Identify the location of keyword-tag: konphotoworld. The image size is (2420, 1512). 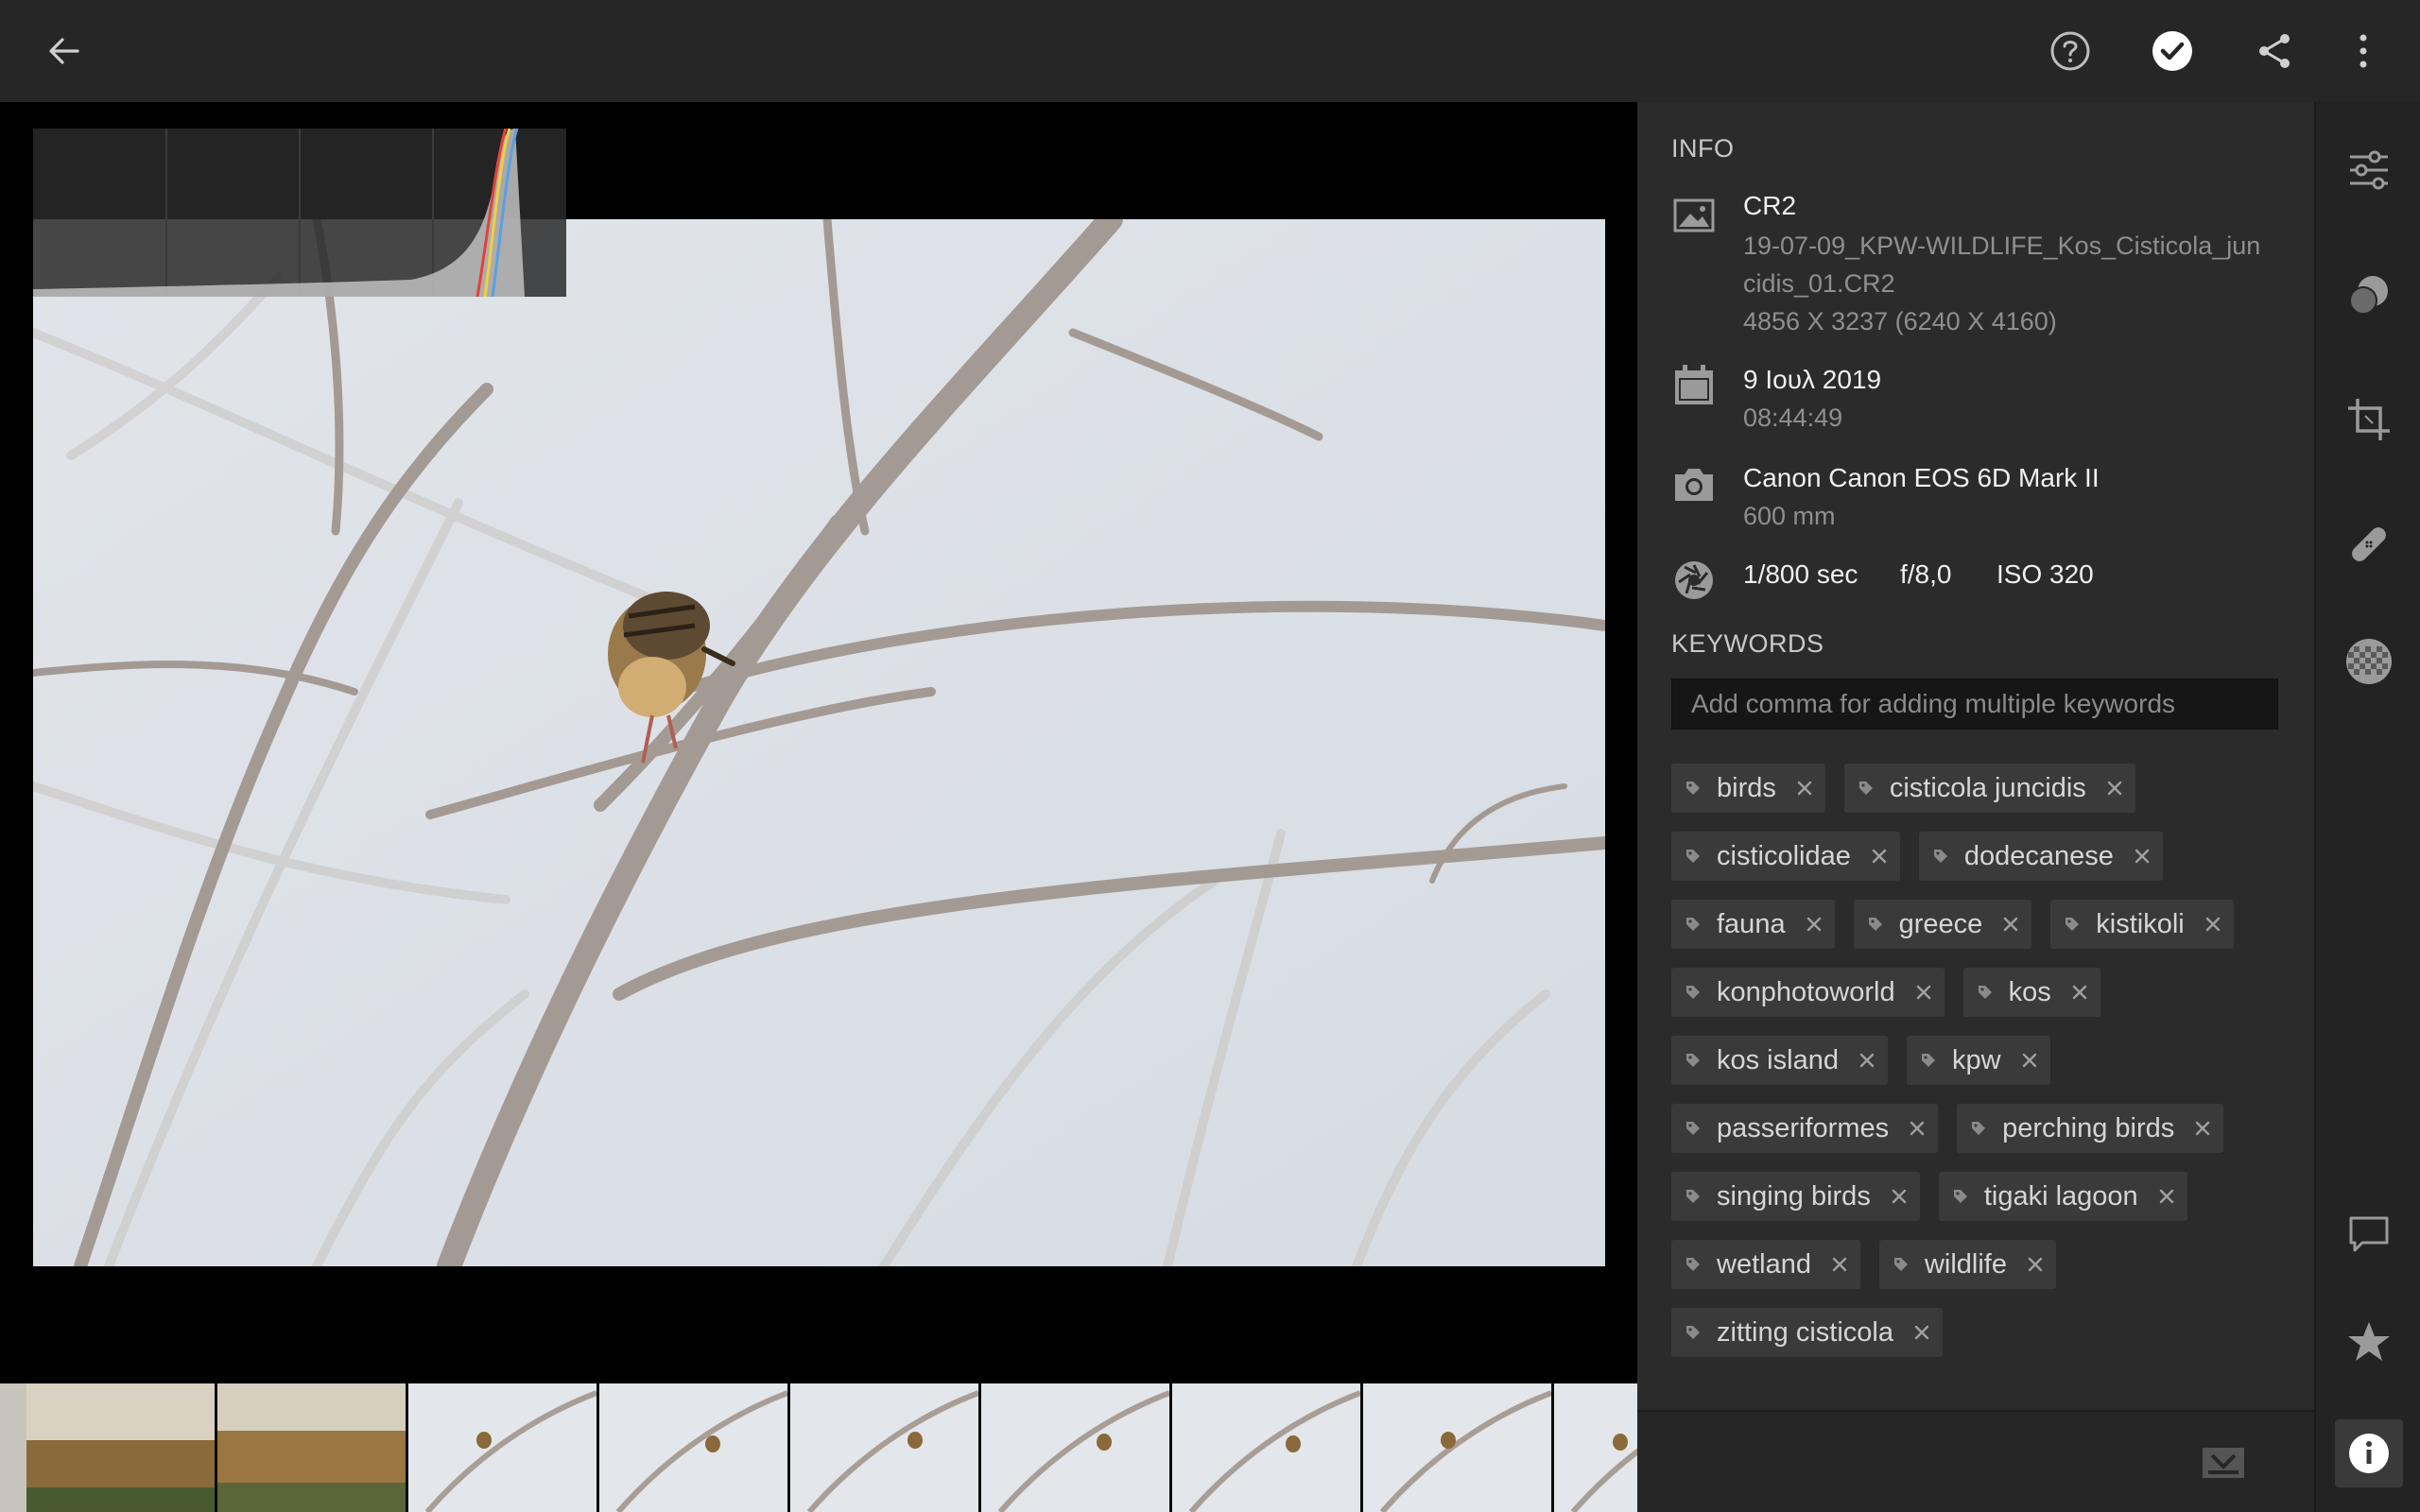
(1808, 992).